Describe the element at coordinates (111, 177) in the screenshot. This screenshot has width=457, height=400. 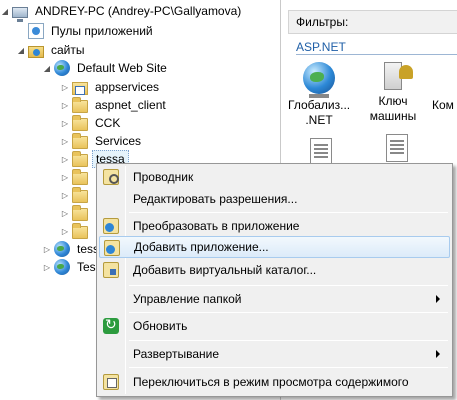
I see `explorer-icon` at that location.